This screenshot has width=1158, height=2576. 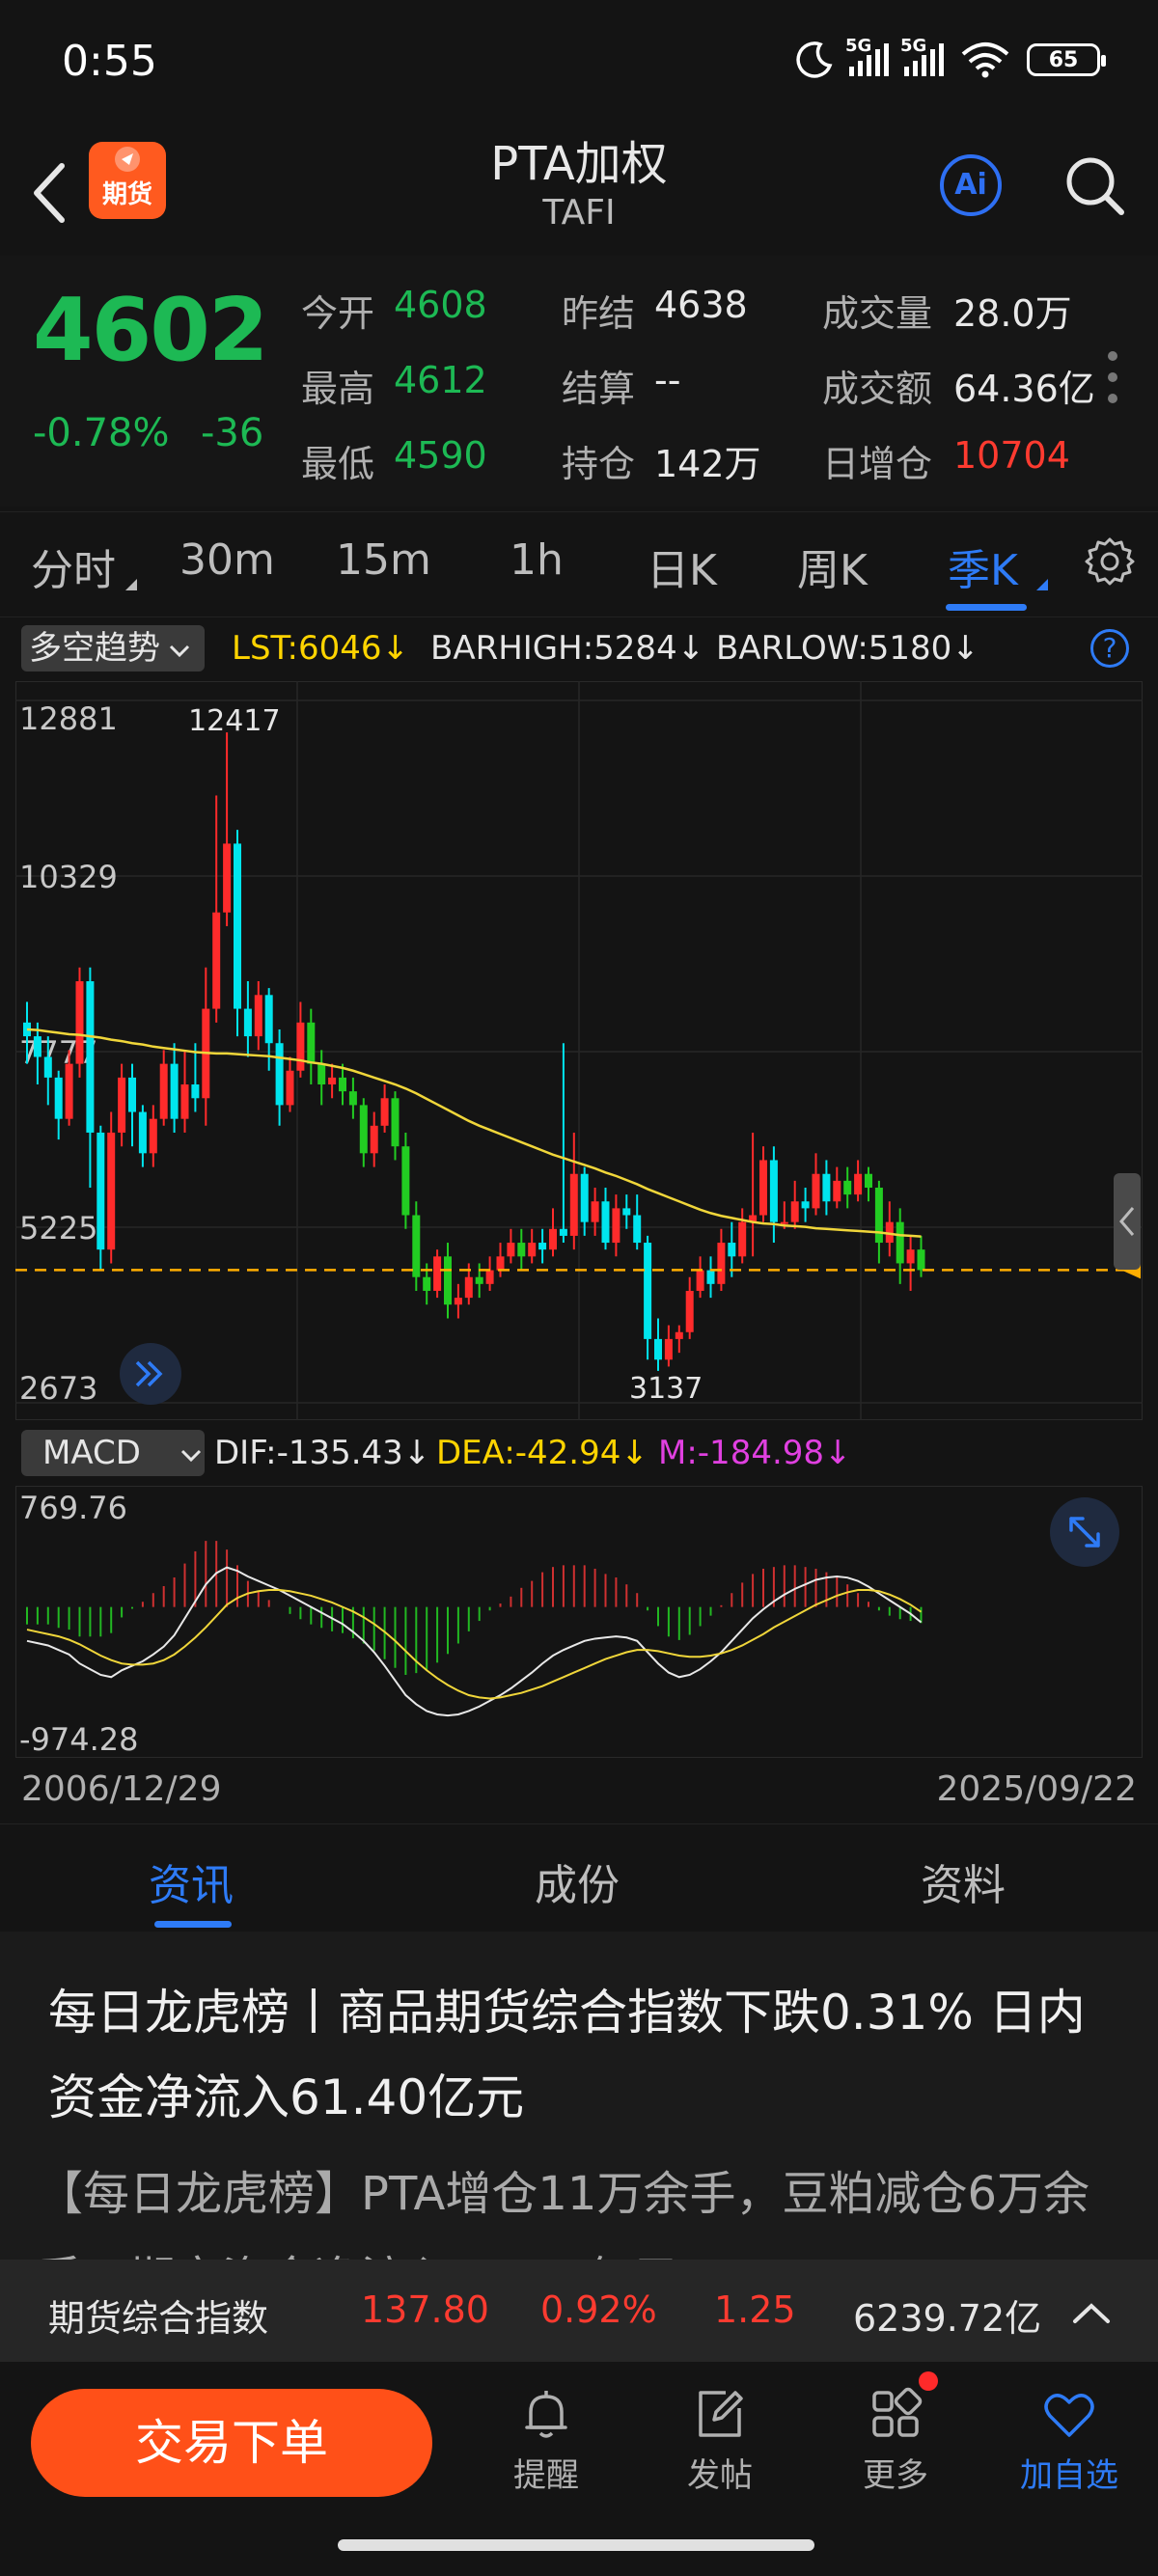 What do you see at coordinates (1066, 60) in the screenshot?
I see `battery-icon: 65` at bounding box center [1066, 60].